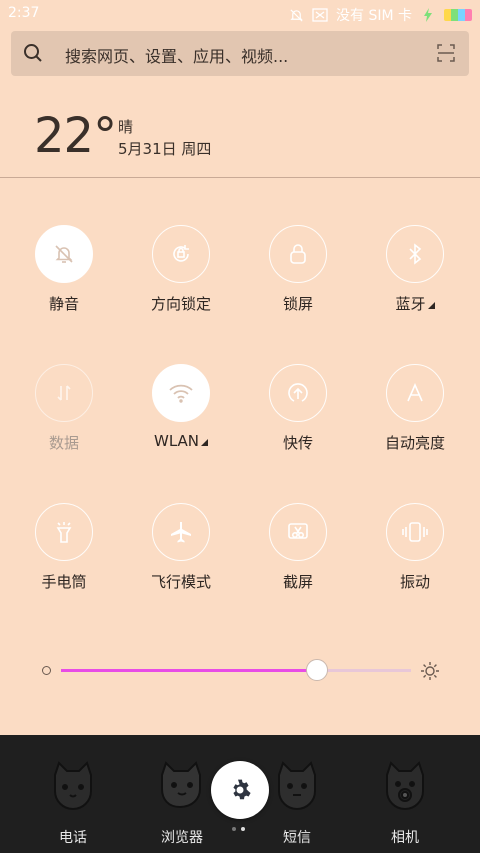 This screenshot has width=480, height=853. What do you see at coordinates (181, 785) in the screenshot?
I see `browser-cat-icon` at bounding box center [181, 785].